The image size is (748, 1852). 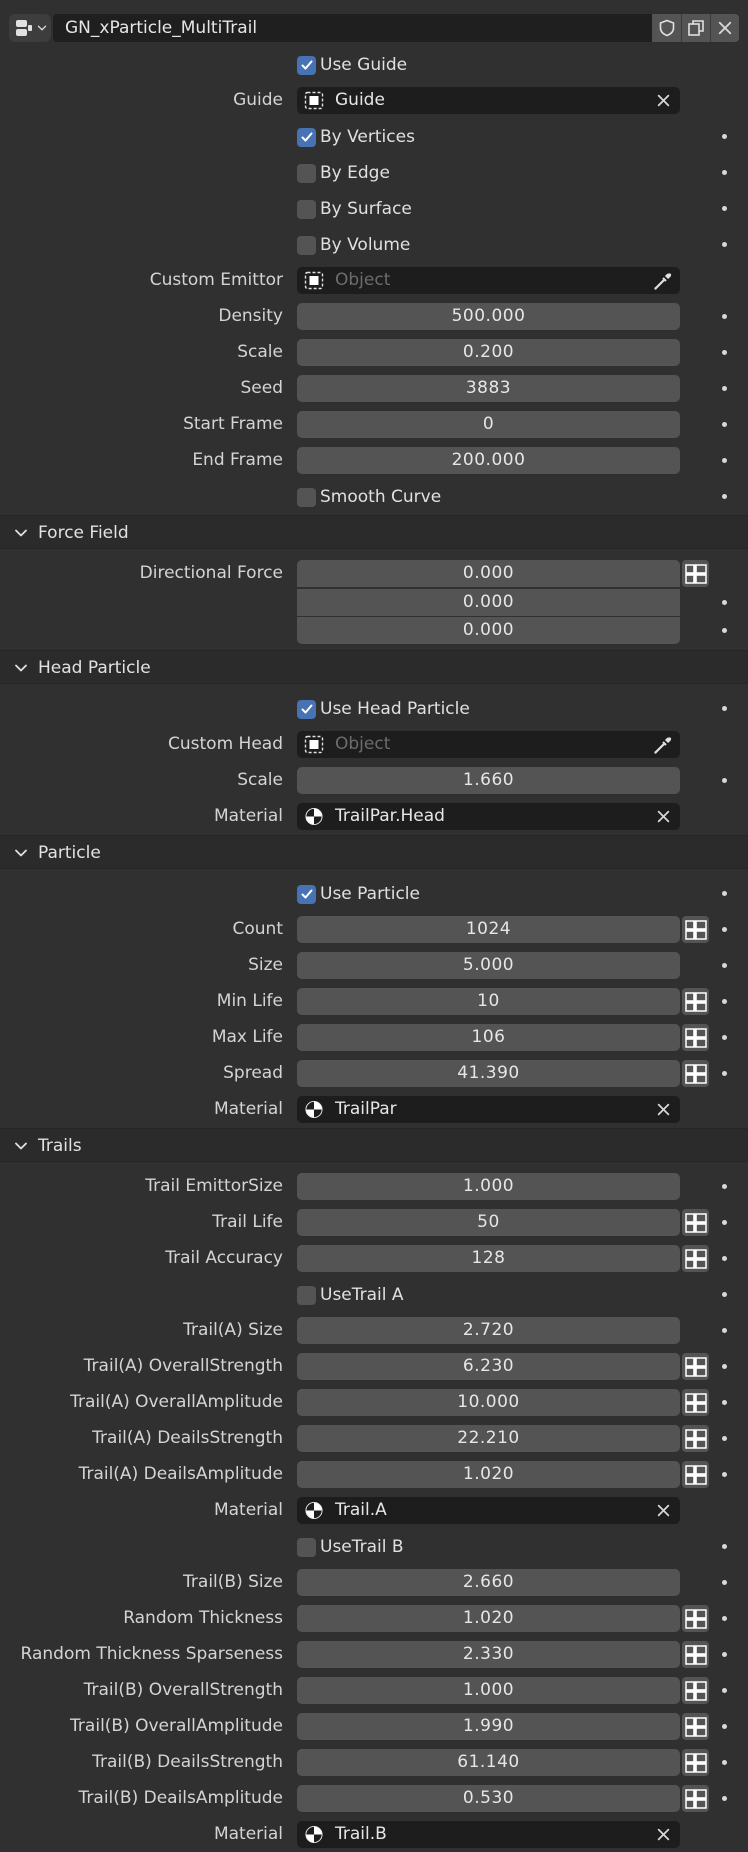 What do you see at coordinates (383, 709) in the screenshot?
I see `use-head-particle-checkbox: Use Head Particle` at bounding box center [383, 709].